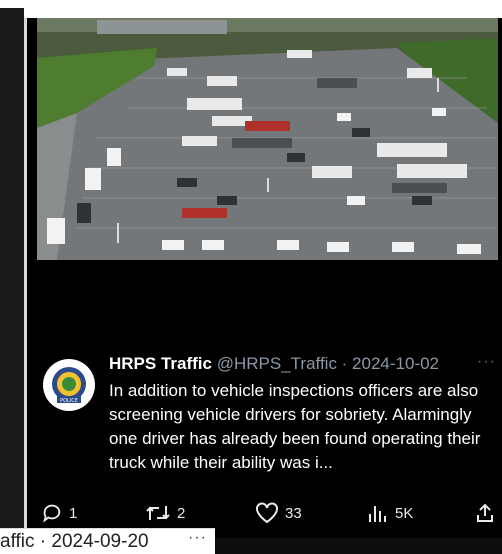  Describe the element at coordinates (390, 513) in the screenshot. I see `views-button: 5K` at that location.